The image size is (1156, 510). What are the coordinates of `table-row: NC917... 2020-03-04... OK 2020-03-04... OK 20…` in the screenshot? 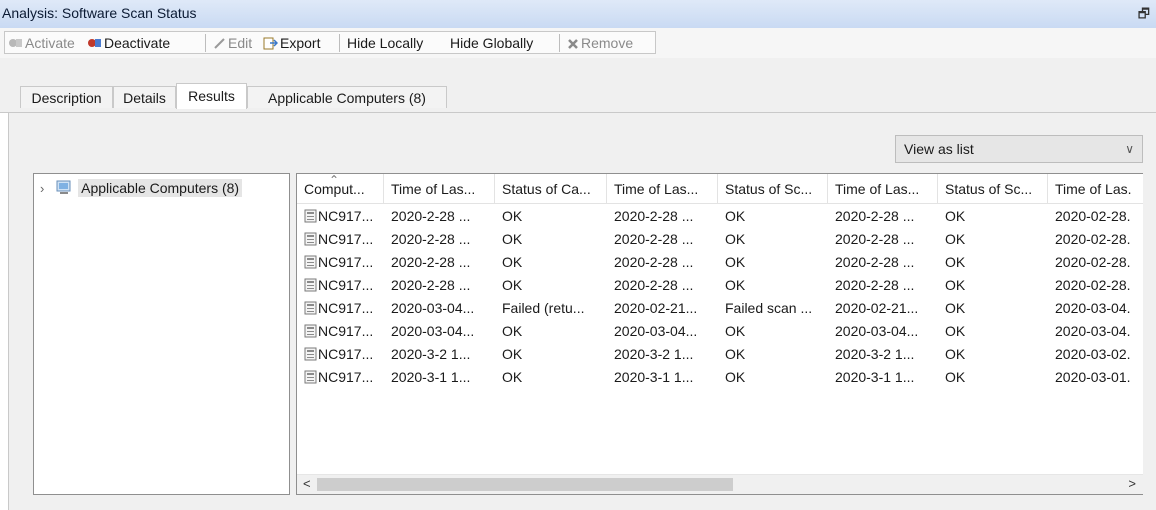 It's located at (720, 331).